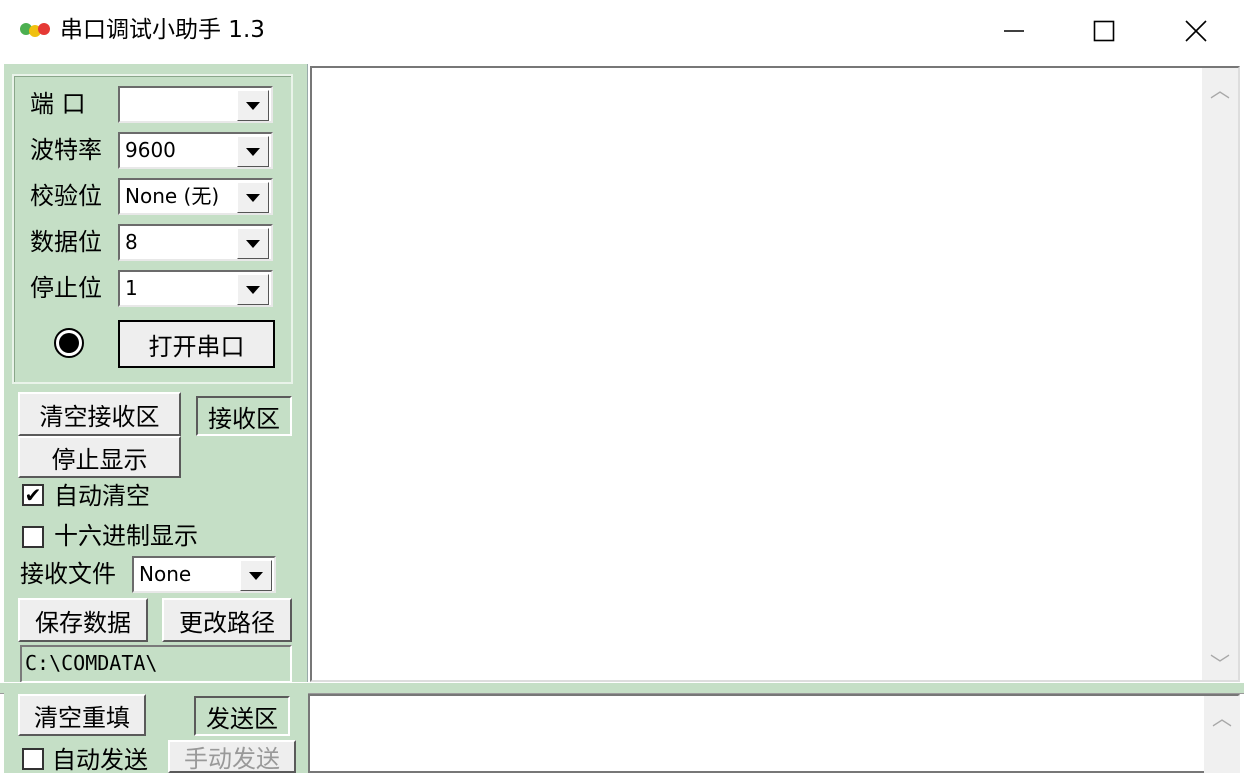  What do you see at coordinates (1220, 662) in the screenshot?
I see `scroll-down-icon: ﹀` at bounding box center [1220, 662].